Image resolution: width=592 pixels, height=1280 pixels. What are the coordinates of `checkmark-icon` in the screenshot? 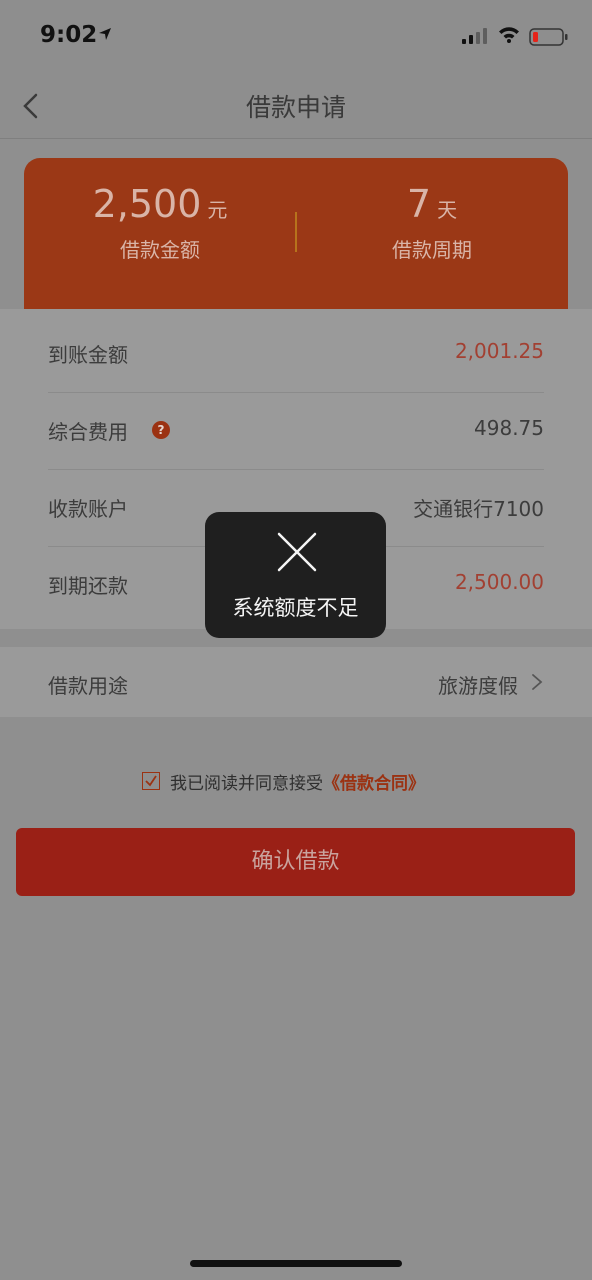 It's located at (151, 781).